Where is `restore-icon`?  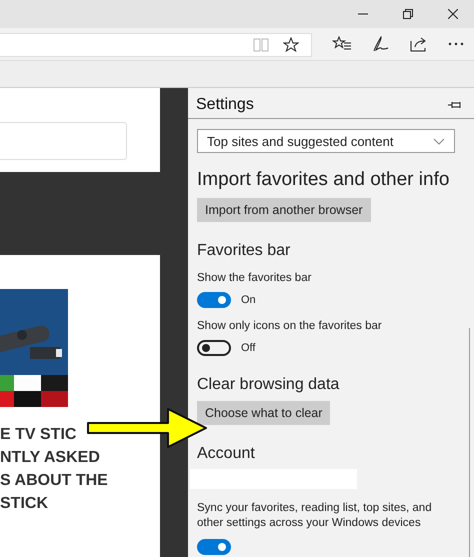 restore-icon is located at coordinates (408, 14).